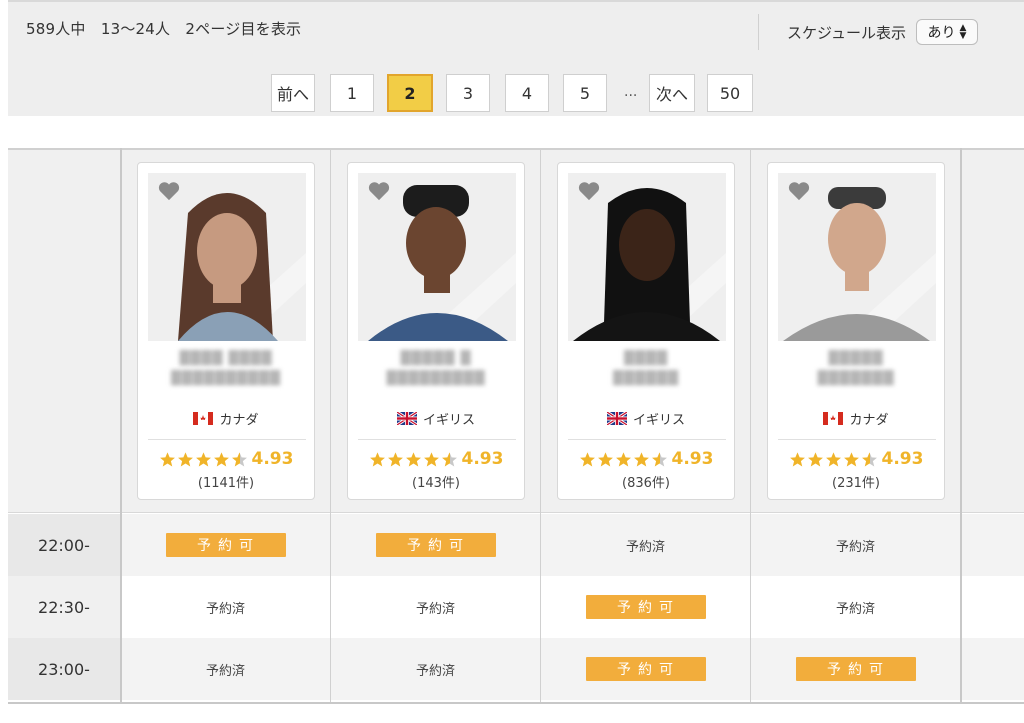  I want to click on teacher-card: █████ █ █████████ イギリス 4.93 (143件), so click(436, 331).